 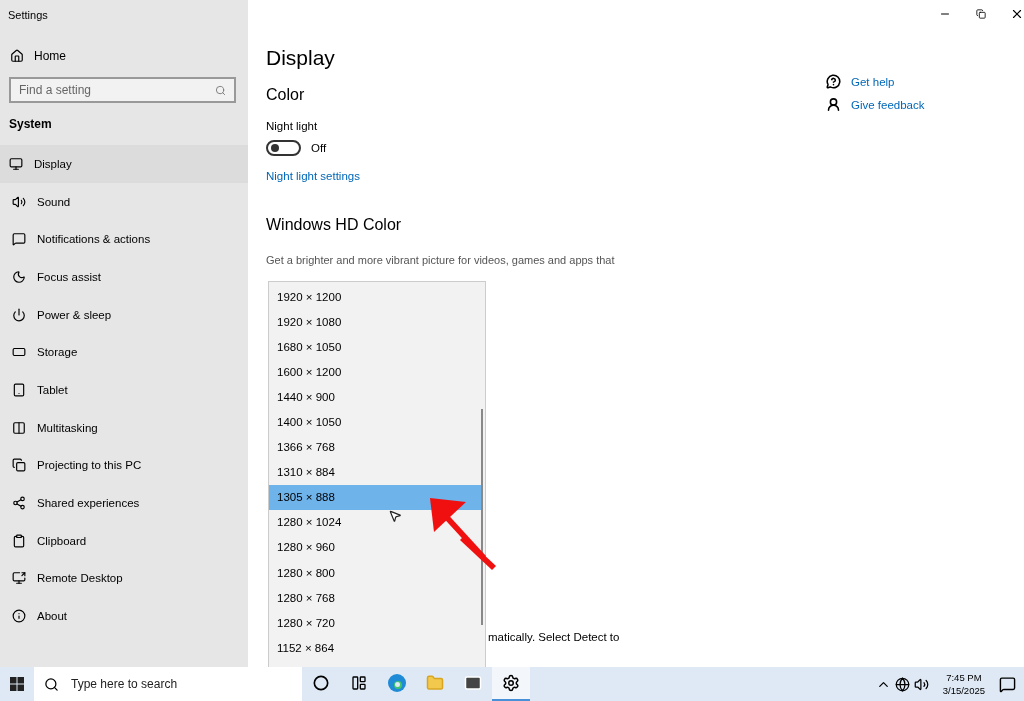 What do you see at coordinates (124, 390) in the screenshot?
I see `sidebar-item: Tablet` at bounding box center [124, 390].